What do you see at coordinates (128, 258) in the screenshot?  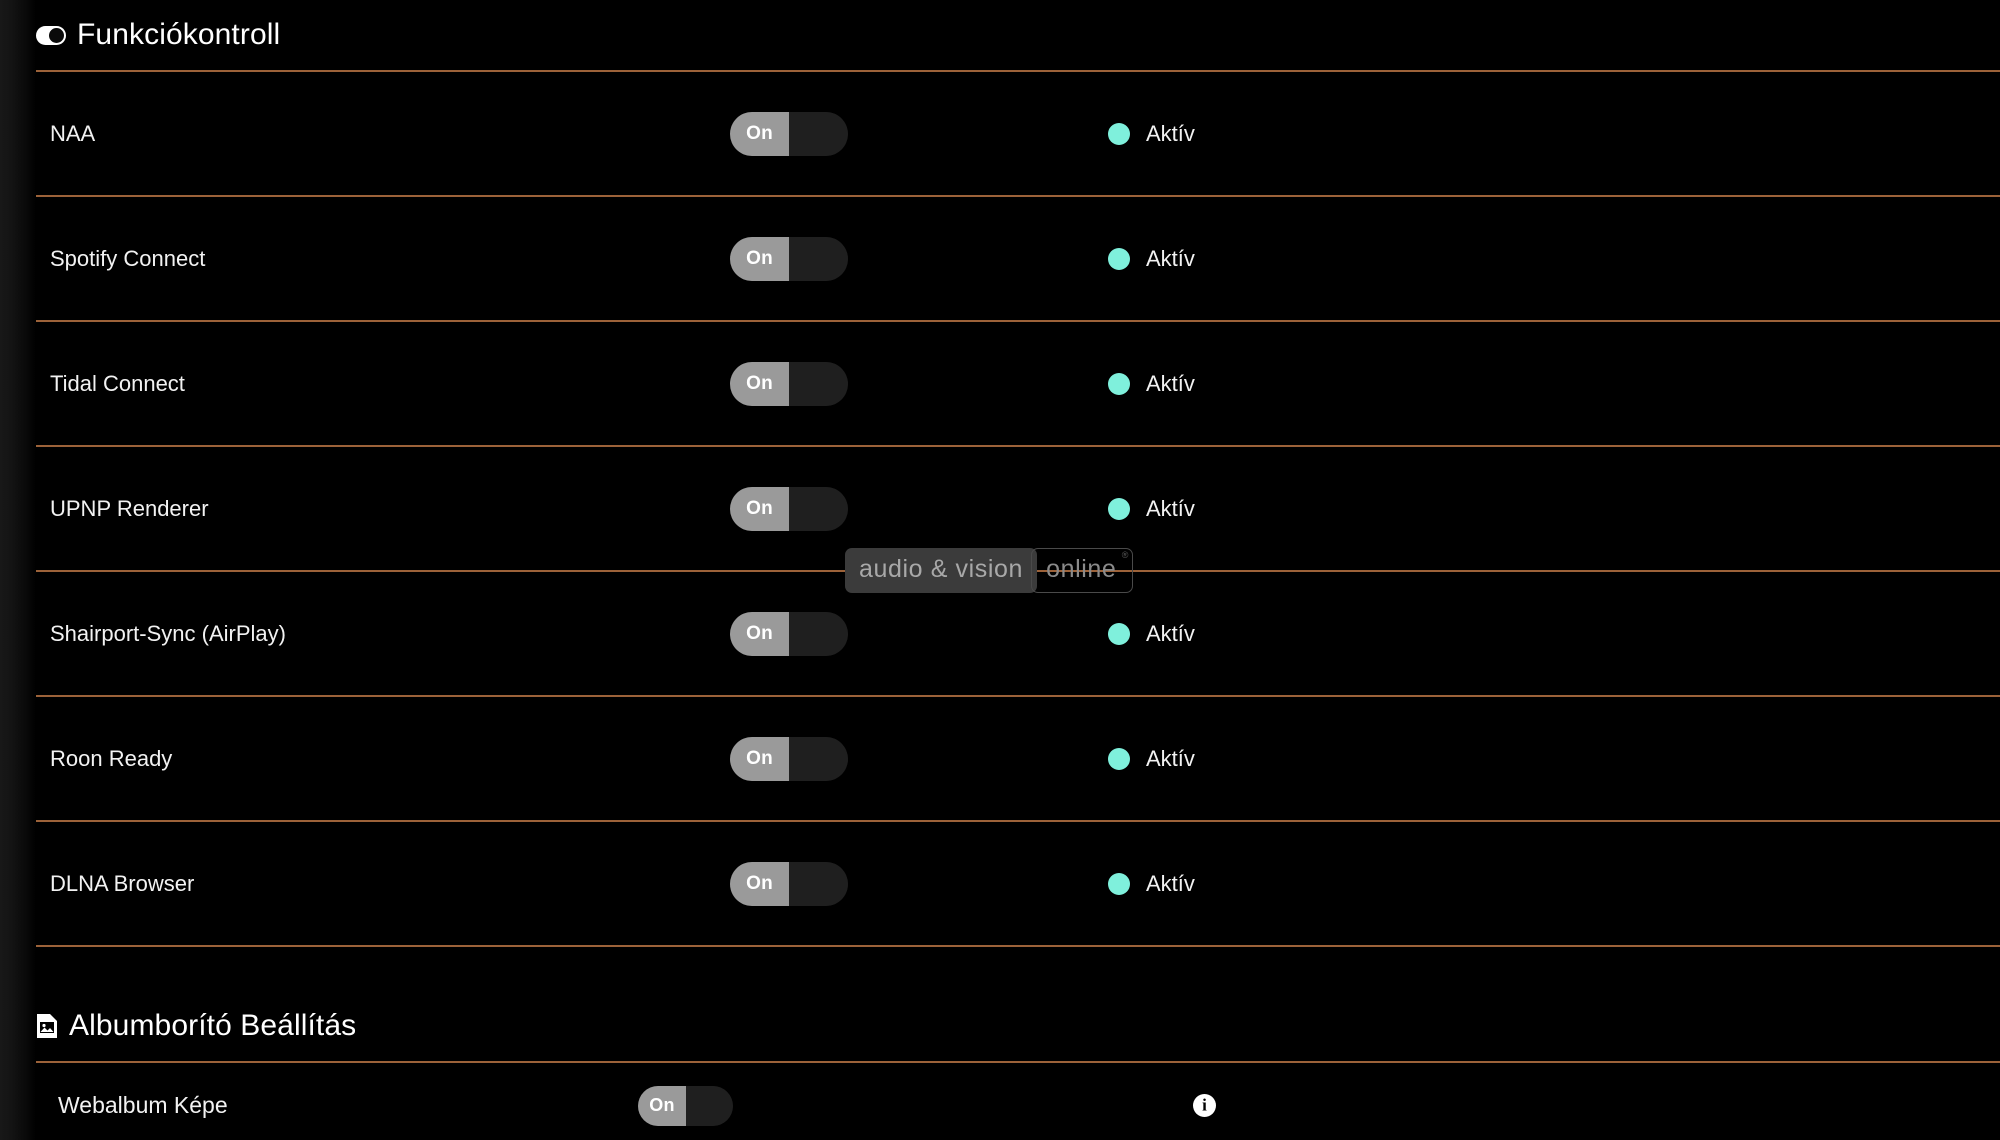 I see `feature-row-label: Spotify Connect` at bounding box center [128, 258].